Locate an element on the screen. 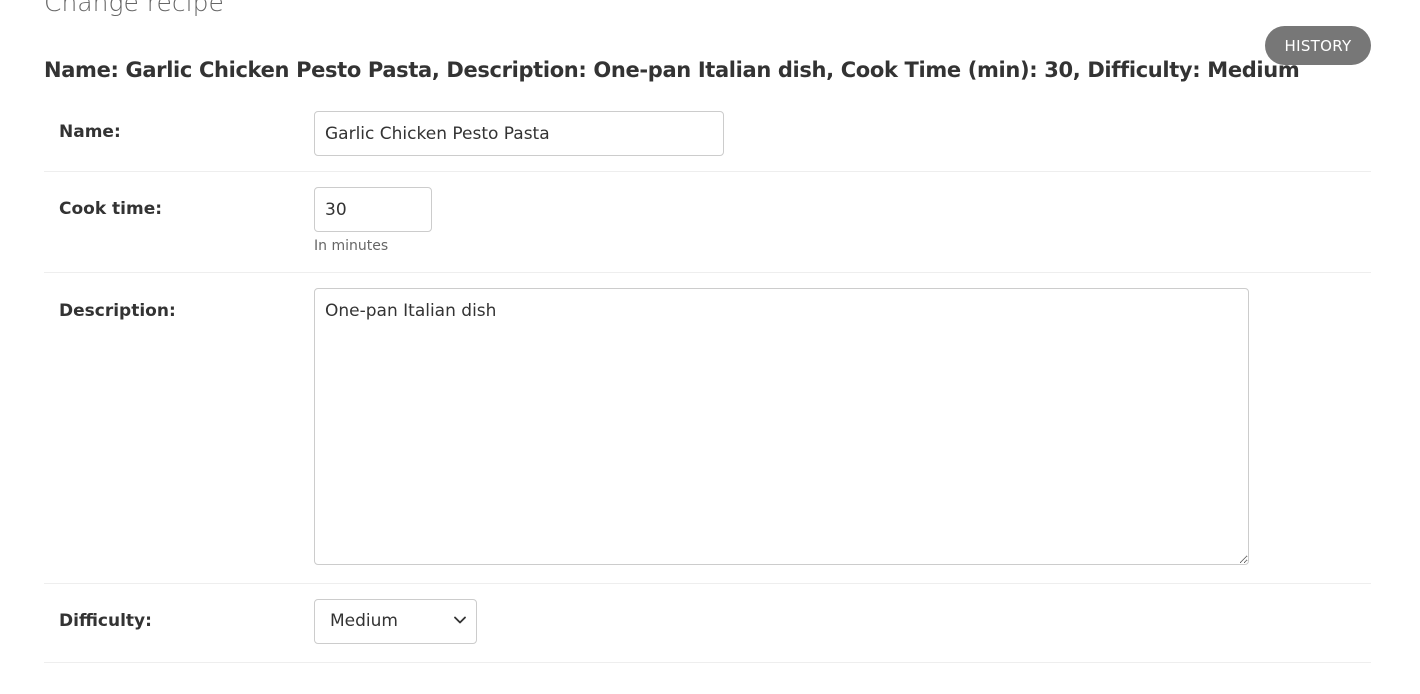  name-label: Name: is located at coordinates (90, 132).